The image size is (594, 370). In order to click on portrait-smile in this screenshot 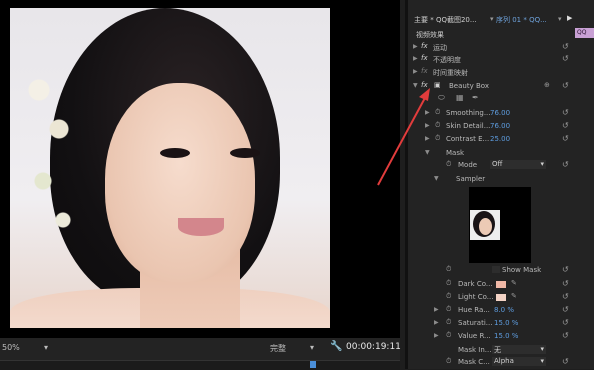, I will do `click(201, 227)`.